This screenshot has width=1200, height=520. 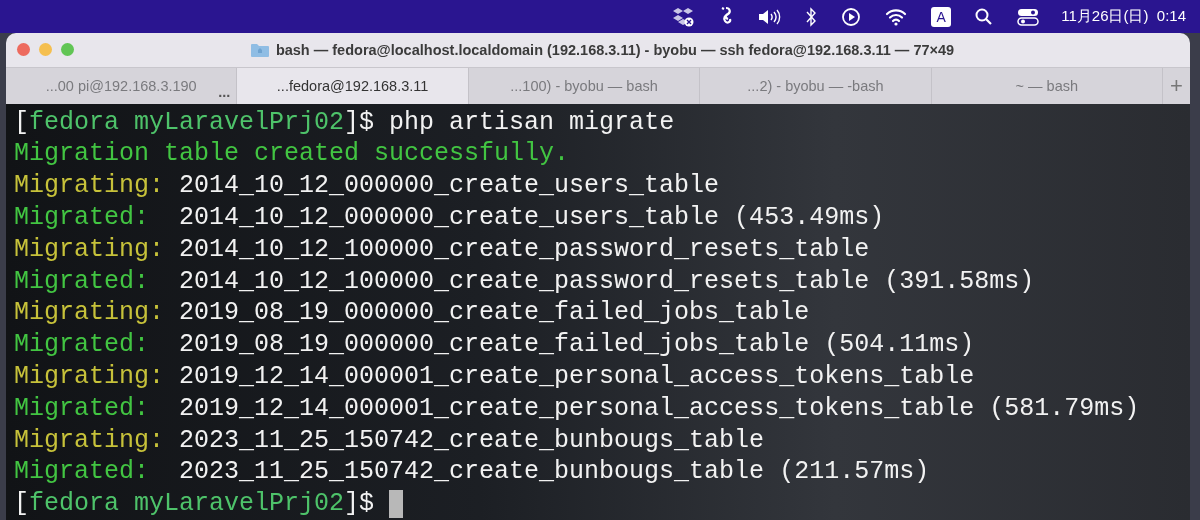 I want to click on wifi-icon, so click(x=896, y=16).